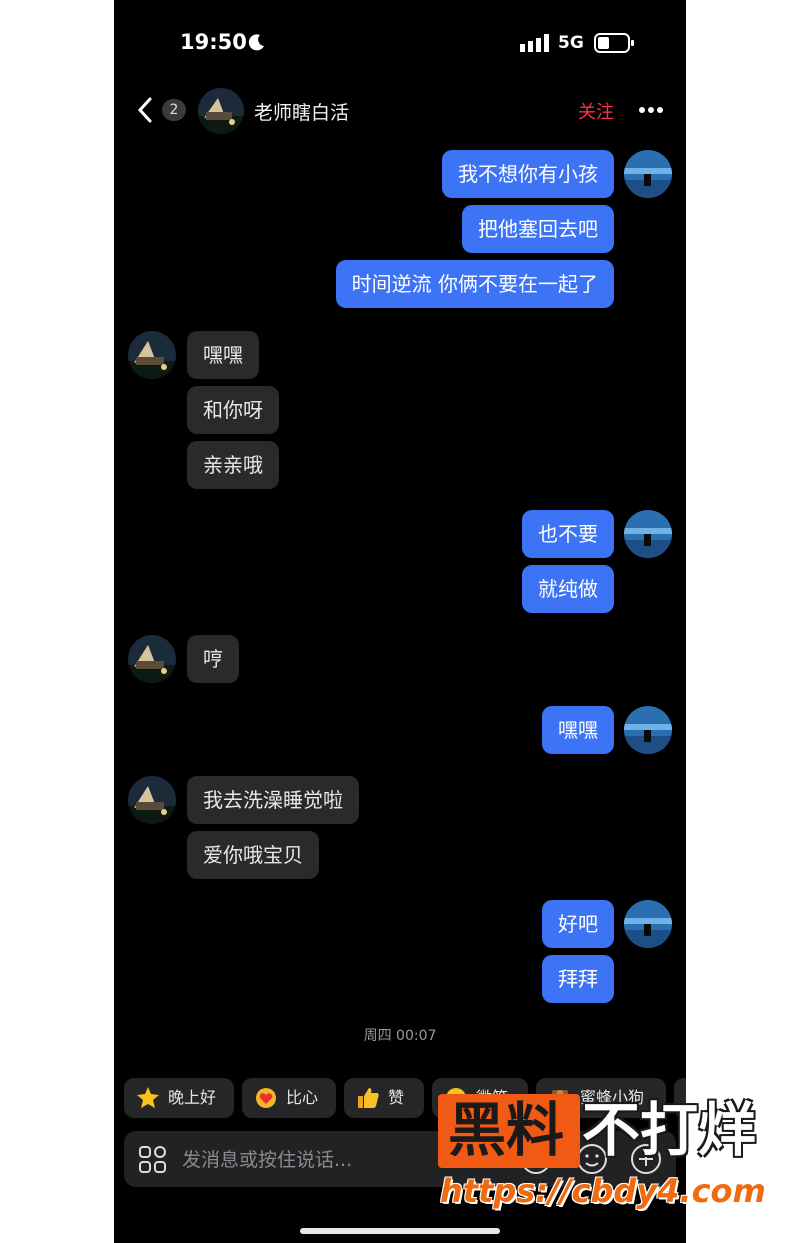  I want to click on watermark-url: https://cbdy4.com, so click(603, 1191).